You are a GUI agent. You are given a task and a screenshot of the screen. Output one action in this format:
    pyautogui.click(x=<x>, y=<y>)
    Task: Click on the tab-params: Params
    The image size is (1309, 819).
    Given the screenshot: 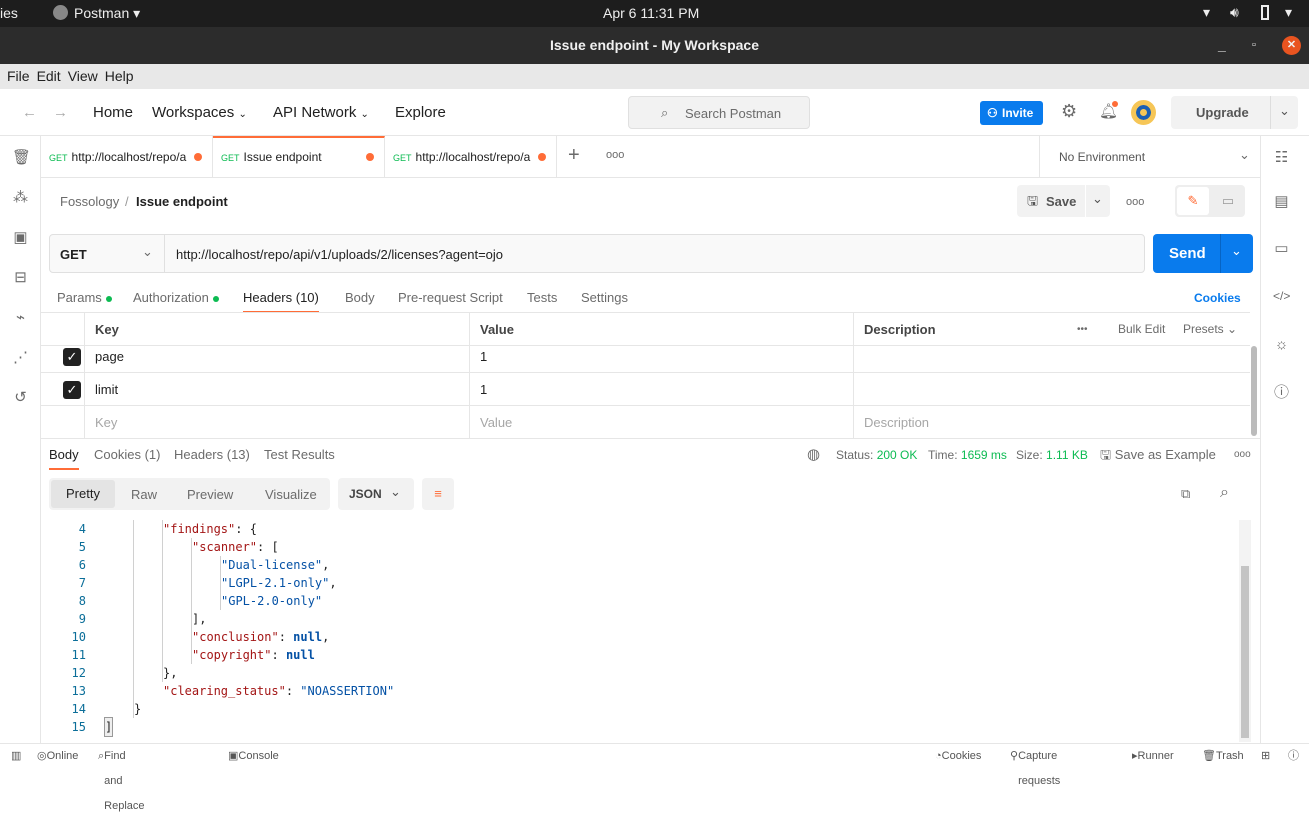 What is the action you would take?
    pyautogui.click(x=84, y=298)
    